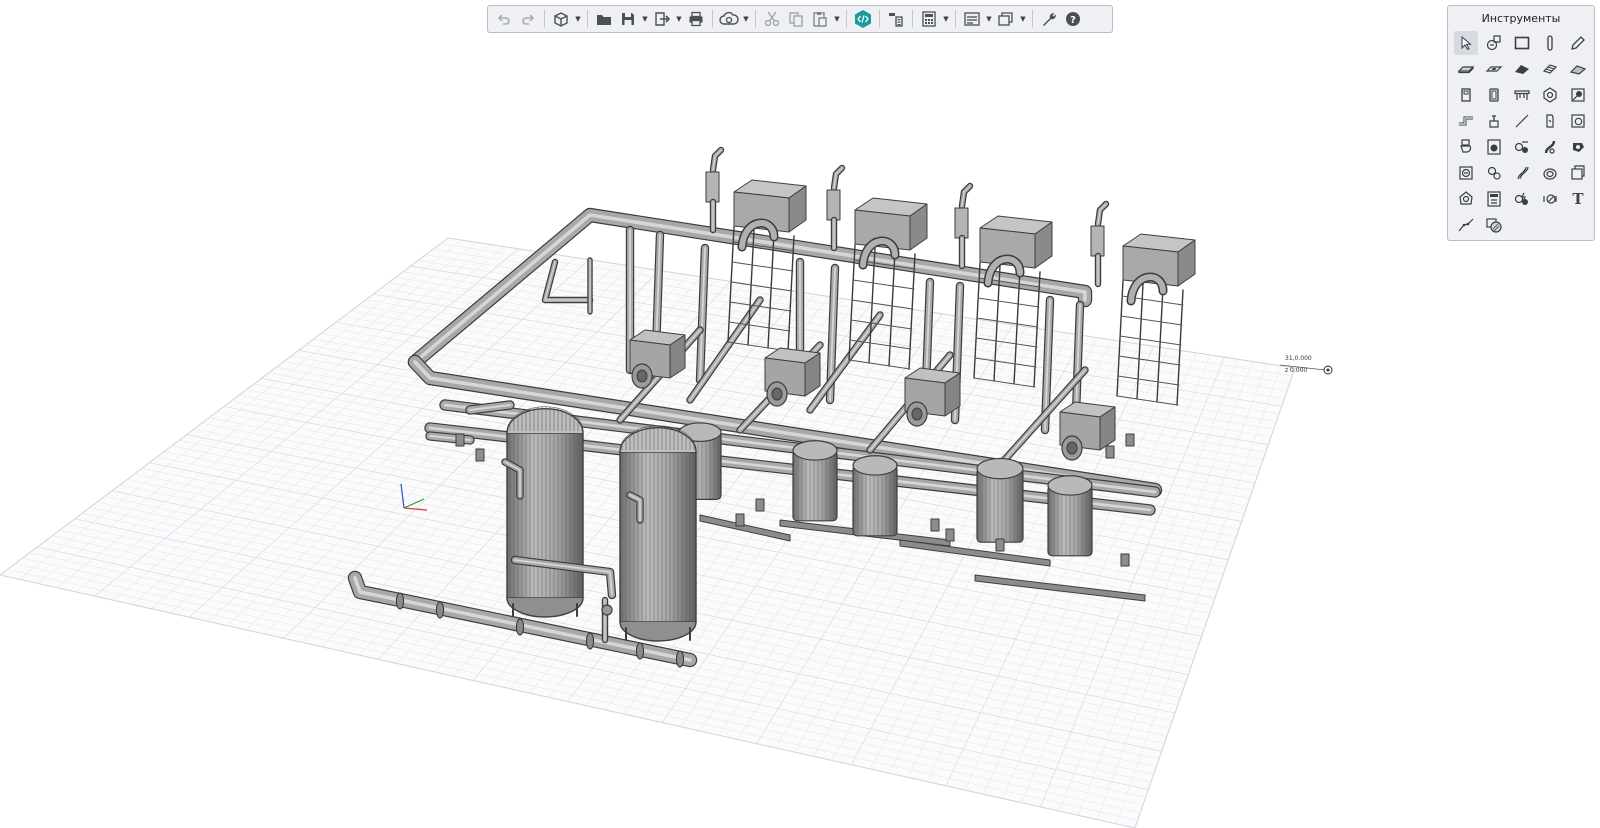 The image size is (1600, 828). Describe the element at coordinates (772, 19) in the screenshot. I see `cut-icon` at that location.